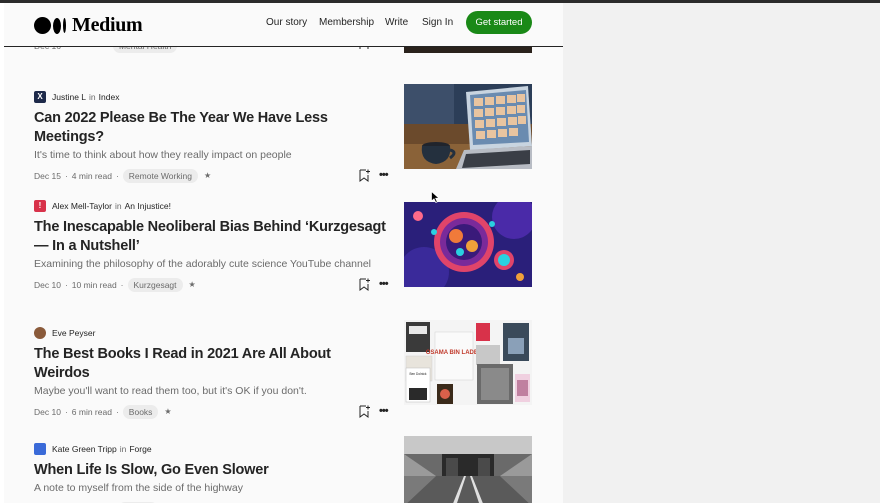 Image resolution: width=880 pixels, height=503 pixels. What do you see at coordinates (91, 175) in the screenshot?
I see `read-time: 4 min read` at bounding box center [91, 175].